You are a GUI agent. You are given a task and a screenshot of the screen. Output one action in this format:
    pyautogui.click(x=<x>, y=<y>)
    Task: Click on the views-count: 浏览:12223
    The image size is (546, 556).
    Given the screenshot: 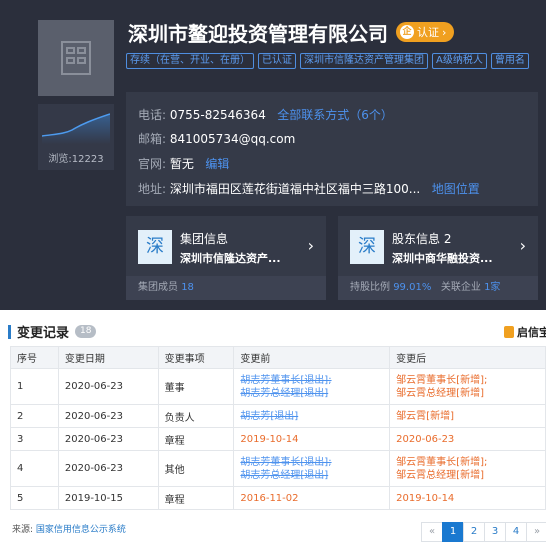 What is the action you would take?
    pyautogui.click(x=76, y=159)
    